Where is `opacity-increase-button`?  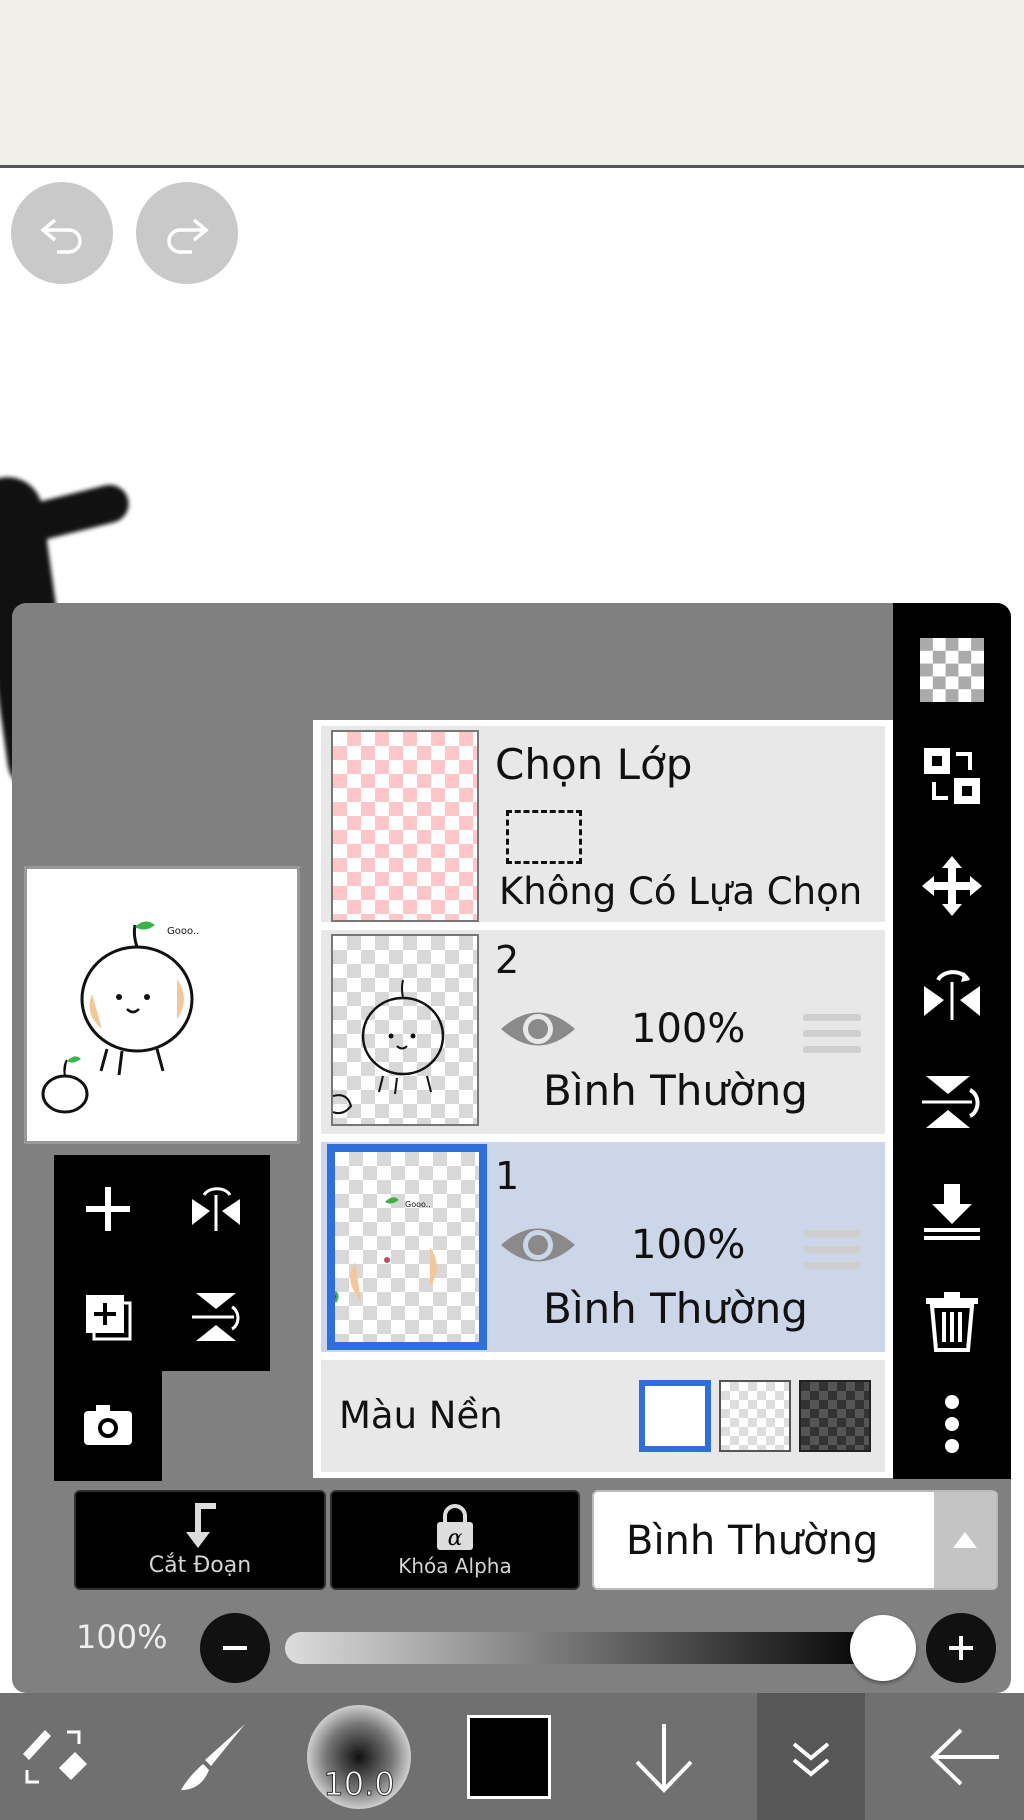 opacity-increase-button is located at coordinates (961, 1648).